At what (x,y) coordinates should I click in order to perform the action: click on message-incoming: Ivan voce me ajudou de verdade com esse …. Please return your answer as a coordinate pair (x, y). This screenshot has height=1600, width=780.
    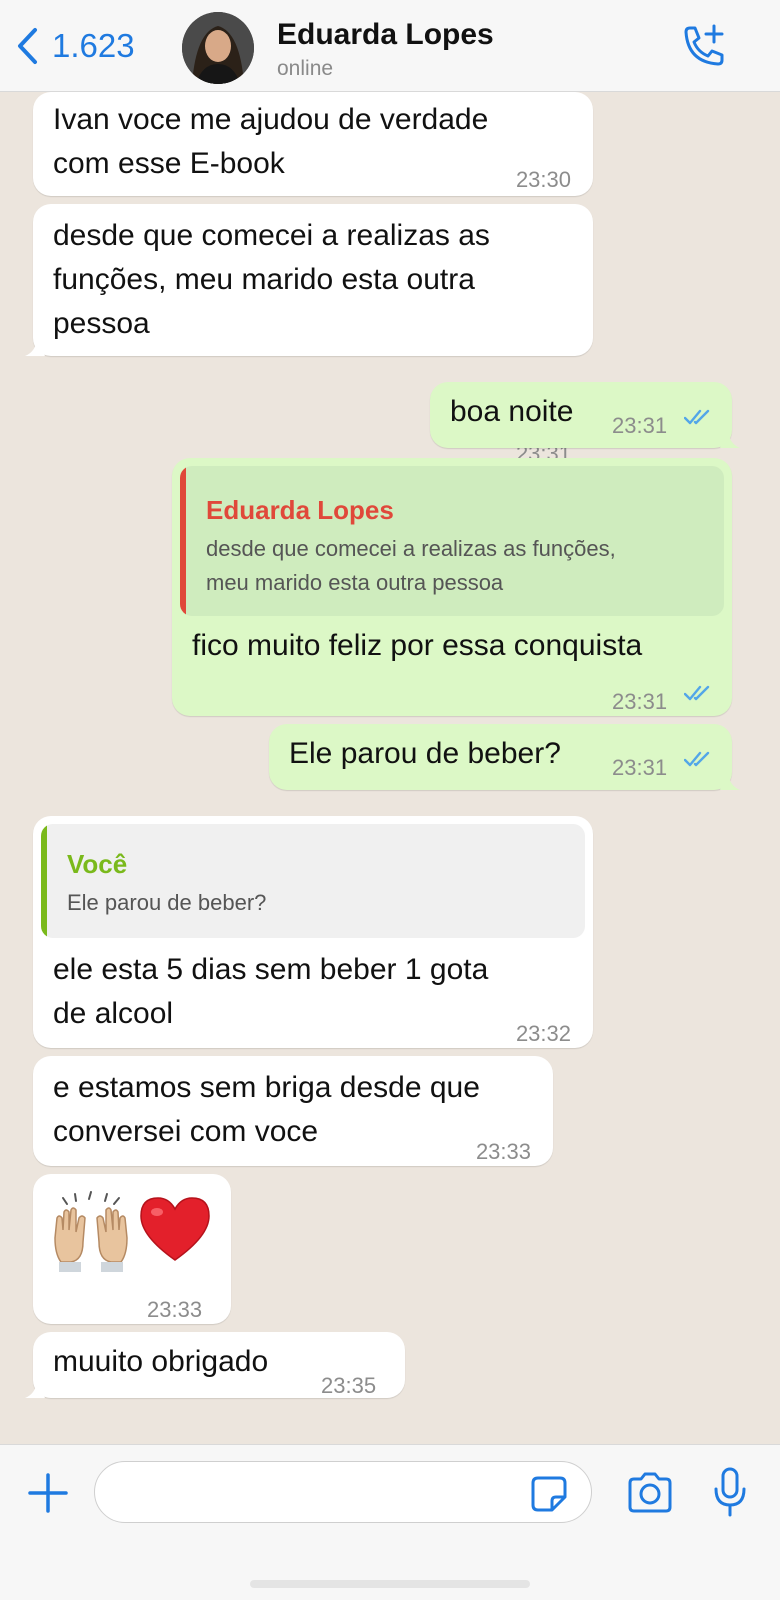
    Looking at the image, I should click on (313, 144).